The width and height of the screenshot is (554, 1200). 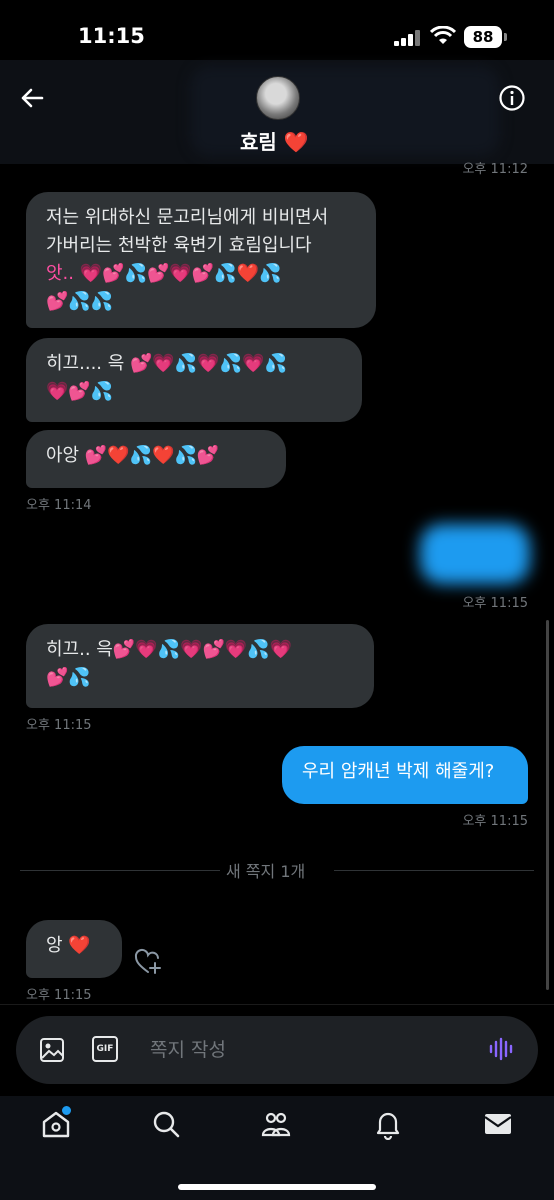 What do you see at coordinates (547, 805) in the screenshot?
I see `scrollbar` at bounding box center [547, 805].